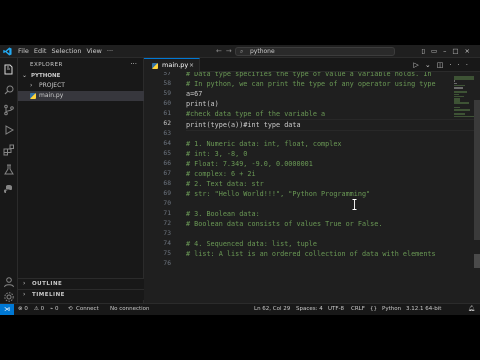 This screenshot has height=360, width=480. I want to click on minimize-icon: –, so click(447, 51).